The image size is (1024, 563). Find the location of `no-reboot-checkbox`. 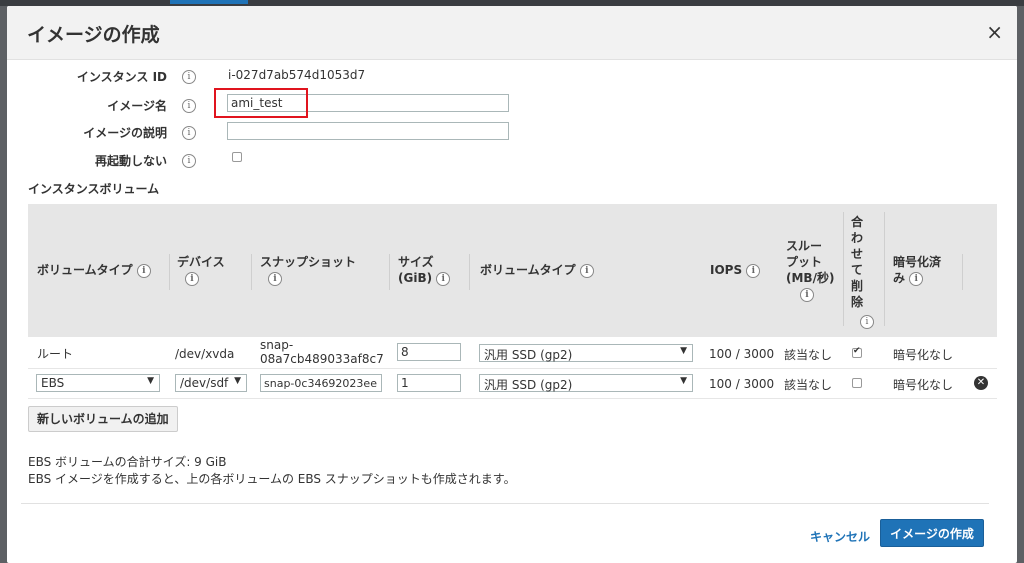

no-reboot-checkbox is located at coordinates (237, 157).